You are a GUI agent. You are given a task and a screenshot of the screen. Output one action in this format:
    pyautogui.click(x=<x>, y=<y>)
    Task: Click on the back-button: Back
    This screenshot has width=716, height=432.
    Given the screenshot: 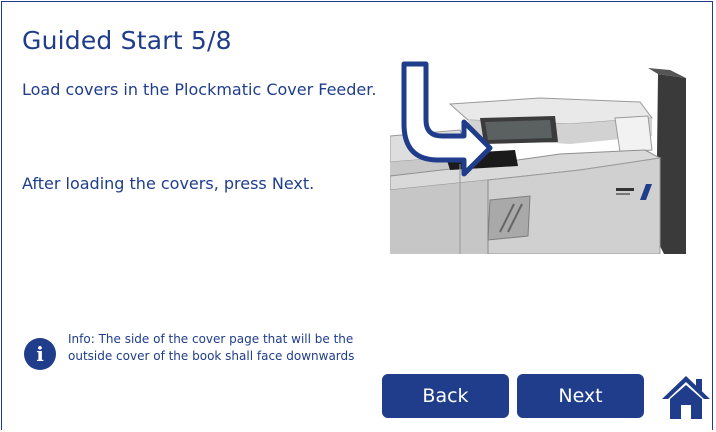 What is the action you would take?
    pyautogui.click(x=445, y=396)
    